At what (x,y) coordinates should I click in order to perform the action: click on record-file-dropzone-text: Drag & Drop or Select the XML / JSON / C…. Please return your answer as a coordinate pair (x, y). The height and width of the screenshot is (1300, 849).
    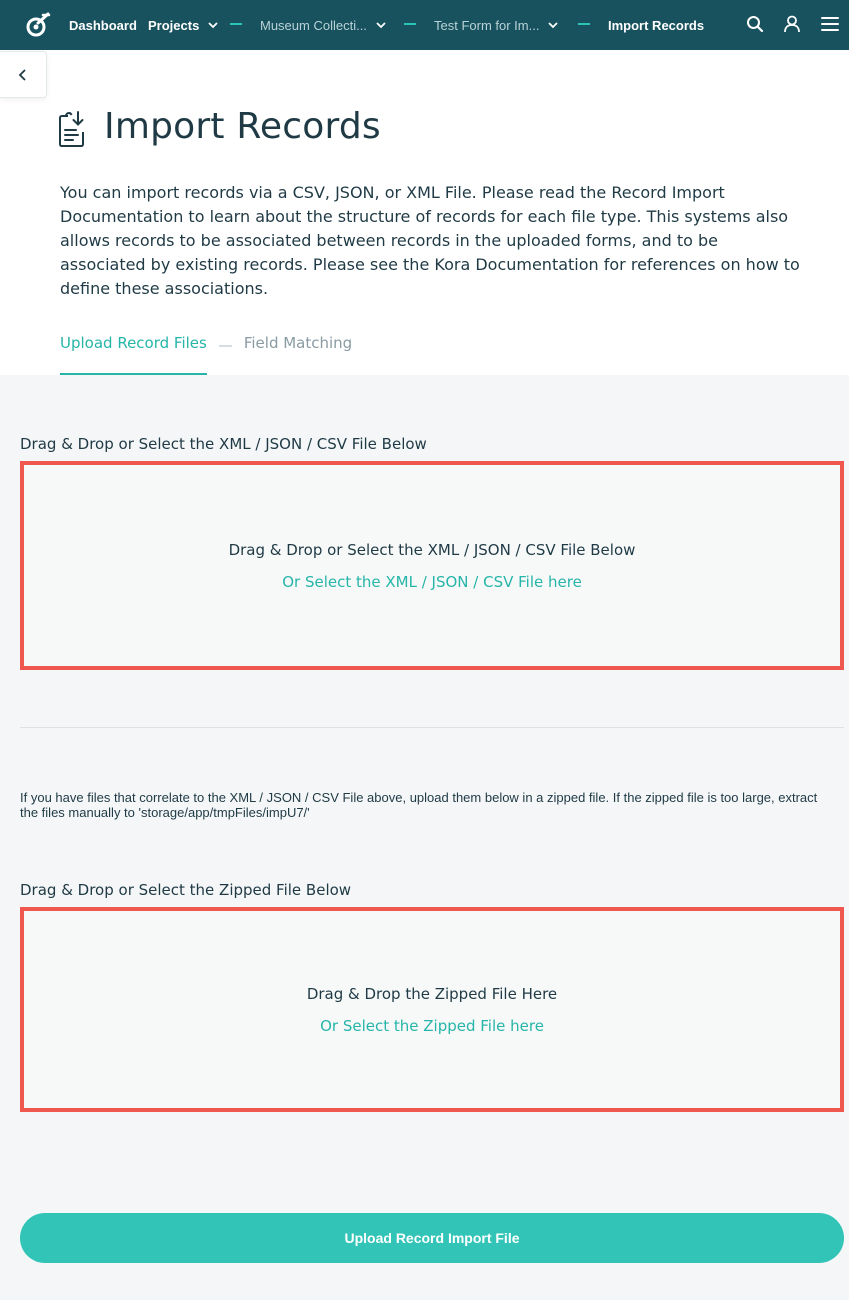
    Looking at the image, I should click on (432, 549).